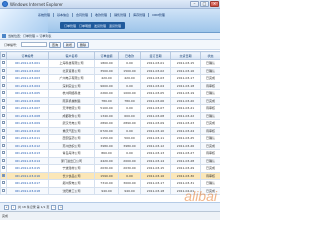 The height and width of the screenshot is (240, 320). I want to click on subnav-item-returns: 退货管理, so click(115, 26).